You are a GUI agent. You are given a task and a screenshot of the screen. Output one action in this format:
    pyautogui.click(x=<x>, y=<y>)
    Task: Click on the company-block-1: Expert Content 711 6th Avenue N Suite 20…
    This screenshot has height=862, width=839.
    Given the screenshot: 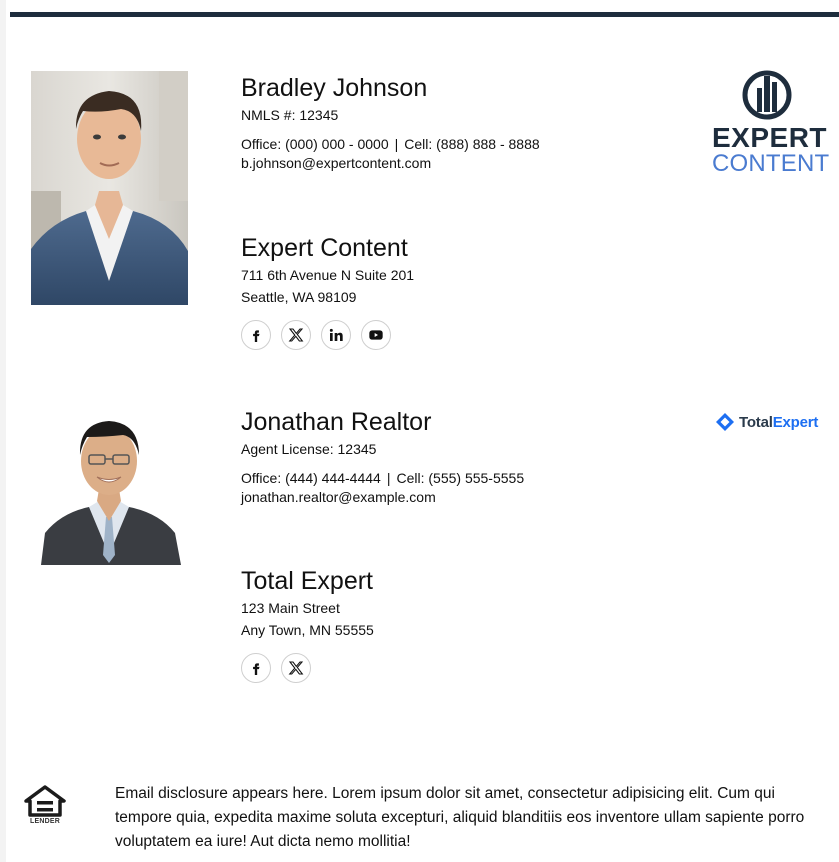 What is the action you would take?
    pyautogui.click(x=327, y=291)
    